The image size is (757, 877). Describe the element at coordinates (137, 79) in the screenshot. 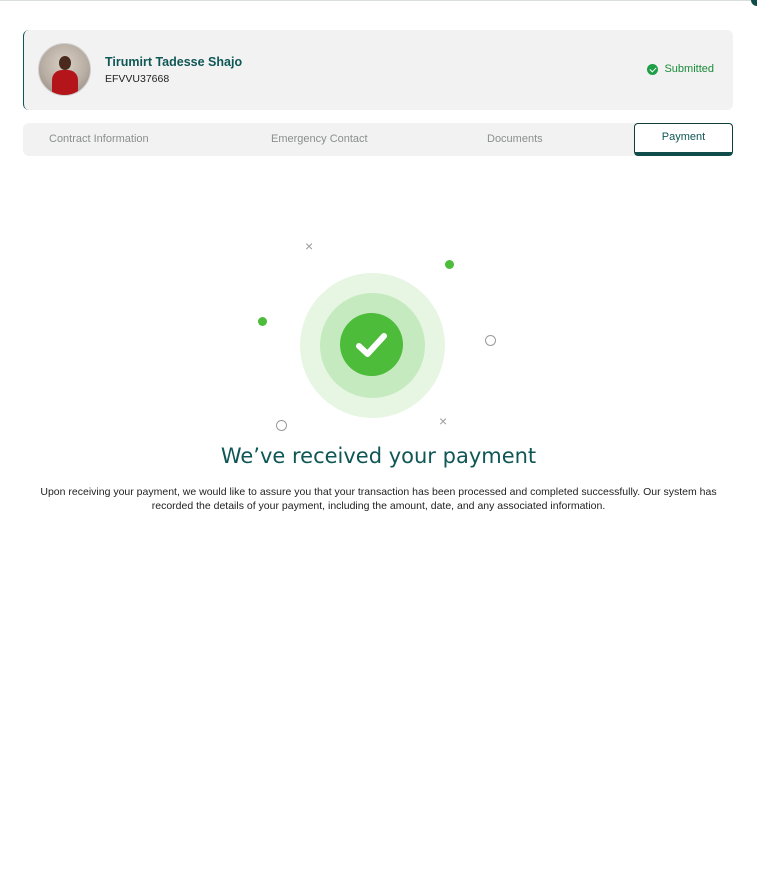

I see `profile-id: EFVVU37668` at that location.